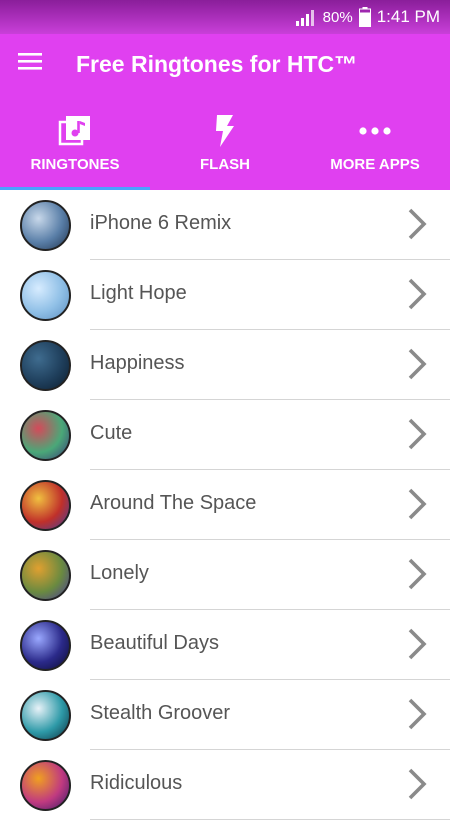 This screenshot has width=450, height=820. Describe the element at coordinates (225, 365) in the screenshot. I see `list-item: Happiness` at that location.